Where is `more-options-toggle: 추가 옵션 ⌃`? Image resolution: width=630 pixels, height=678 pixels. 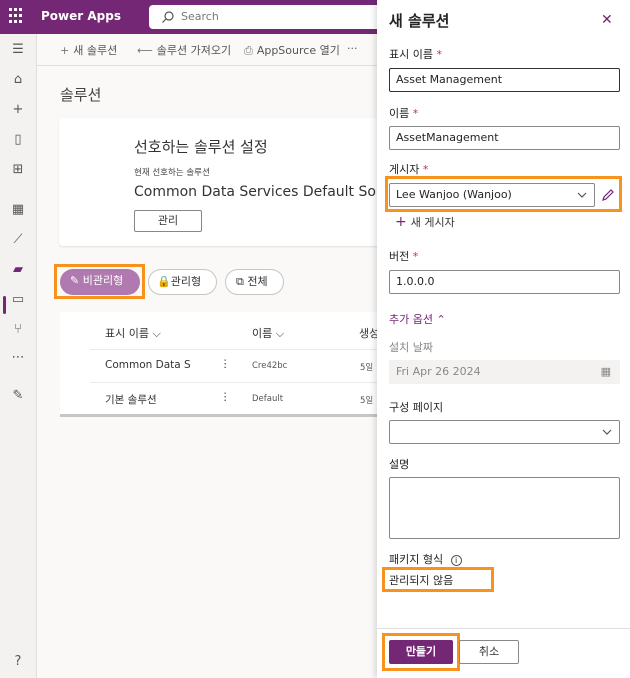
more-options-toggle: 추가 옵션 ⌃ is located at coordinates (417, 319).